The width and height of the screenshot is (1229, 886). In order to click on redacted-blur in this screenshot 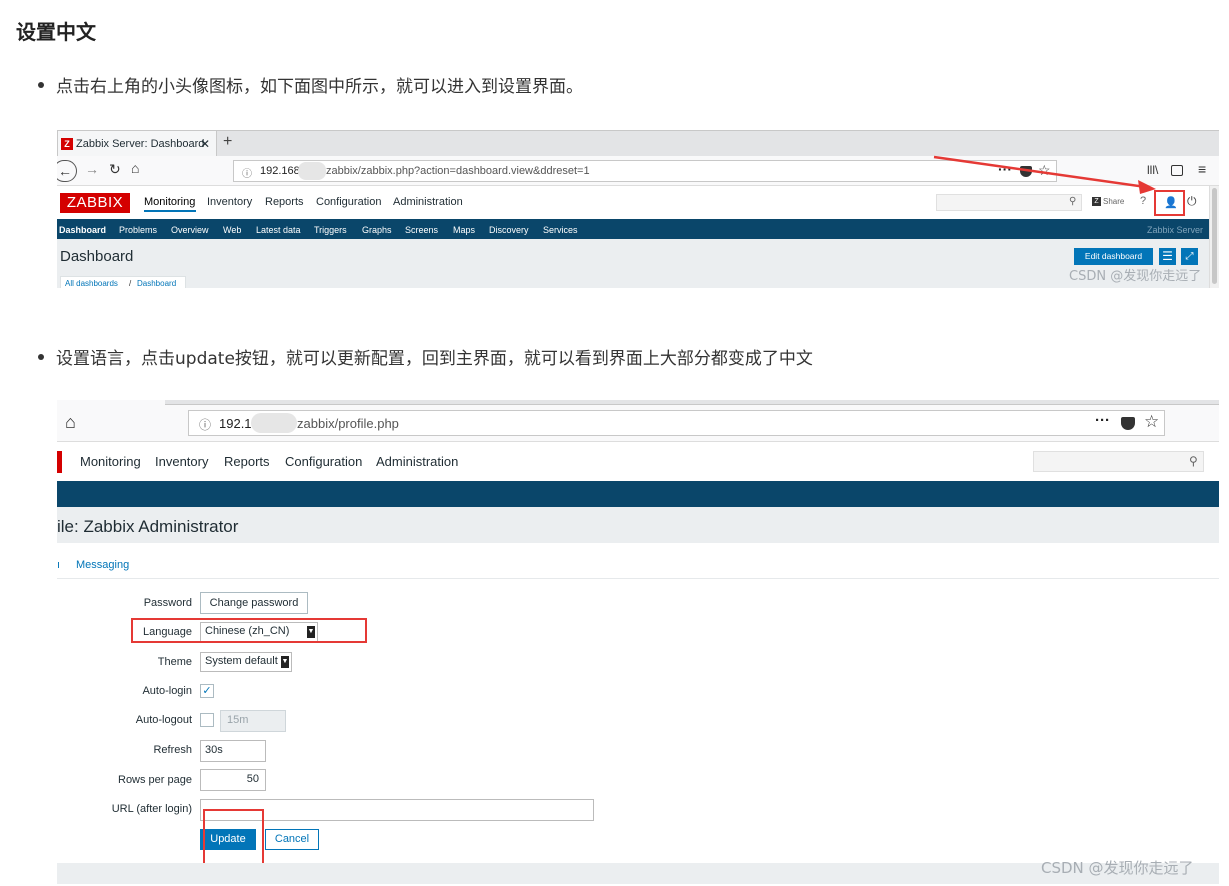, I will do `click(274, 423)`.